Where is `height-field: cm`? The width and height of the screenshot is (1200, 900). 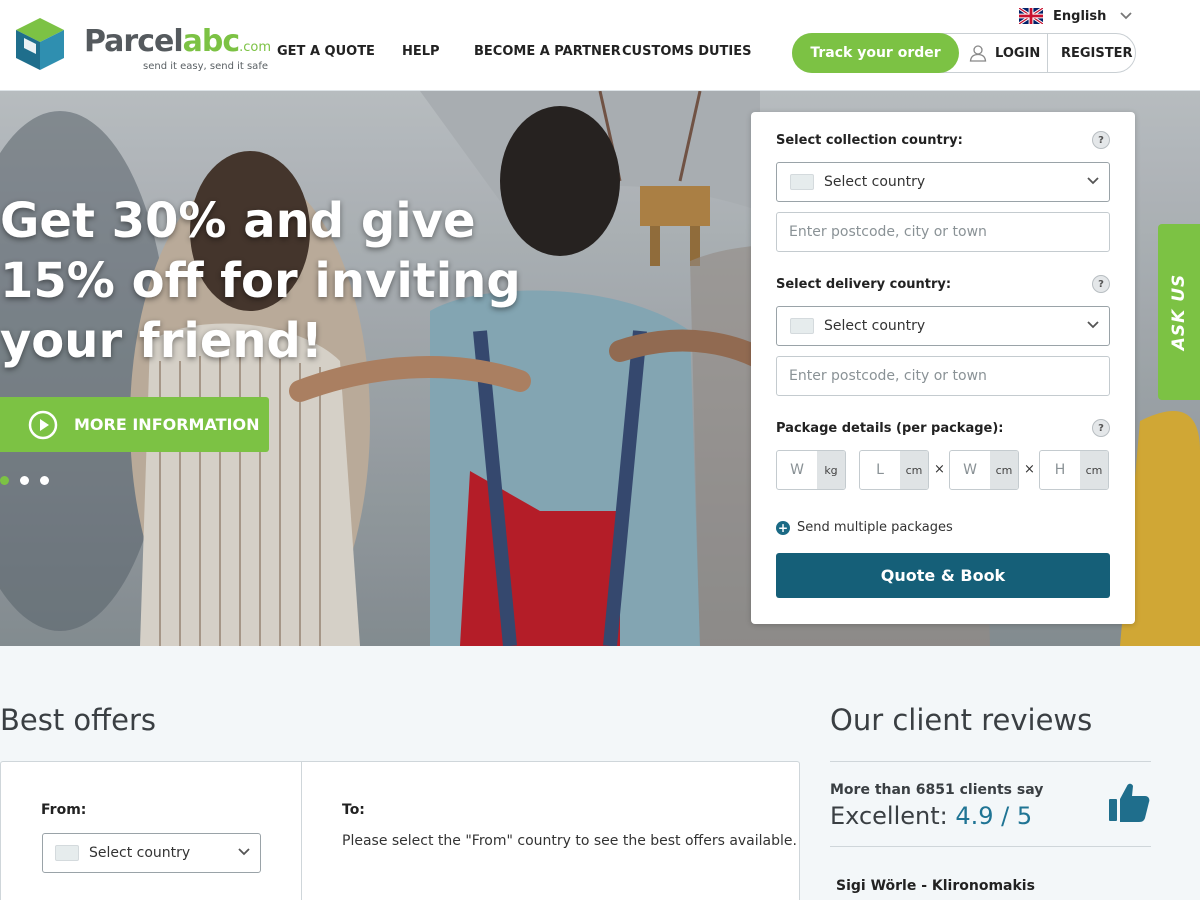
height-field: cm is located at coordinates (1074, 470).